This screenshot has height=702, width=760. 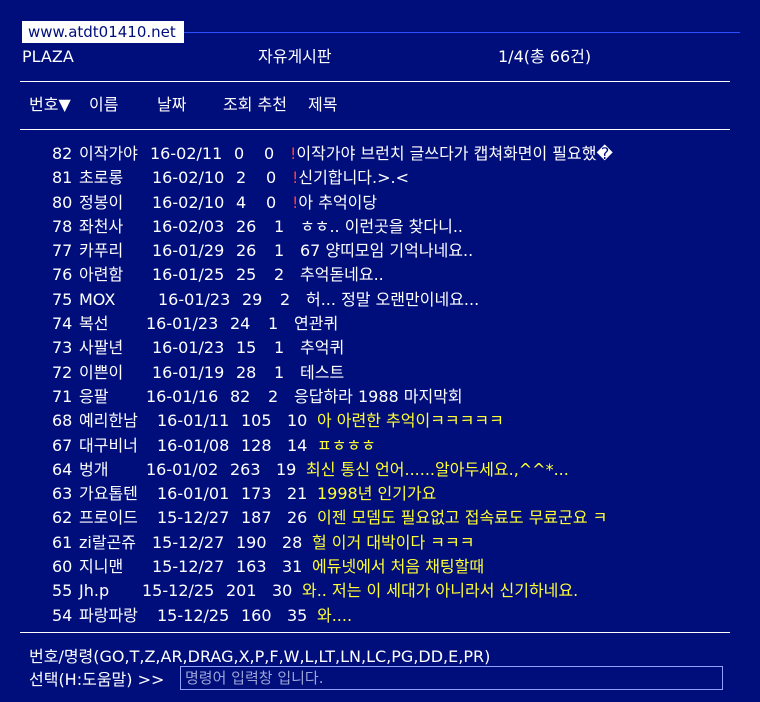 I want to click on post-title-text: 추억돋네요.., so click(x=342, y=275).